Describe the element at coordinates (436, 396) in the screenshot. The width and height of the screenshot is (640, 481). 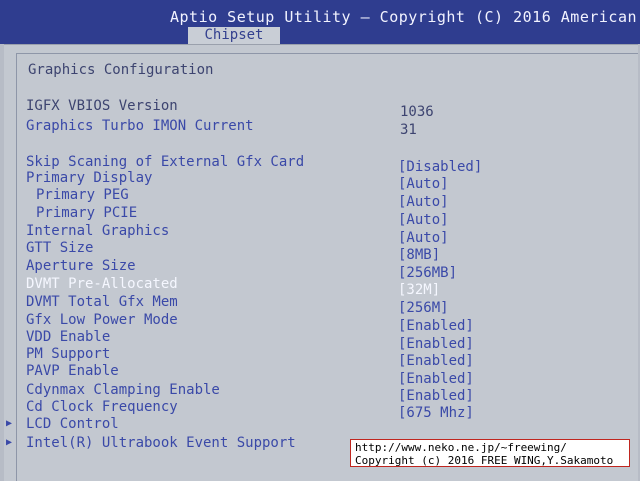
I see `setting-cdynmax-value: [Enabled]` at that location.